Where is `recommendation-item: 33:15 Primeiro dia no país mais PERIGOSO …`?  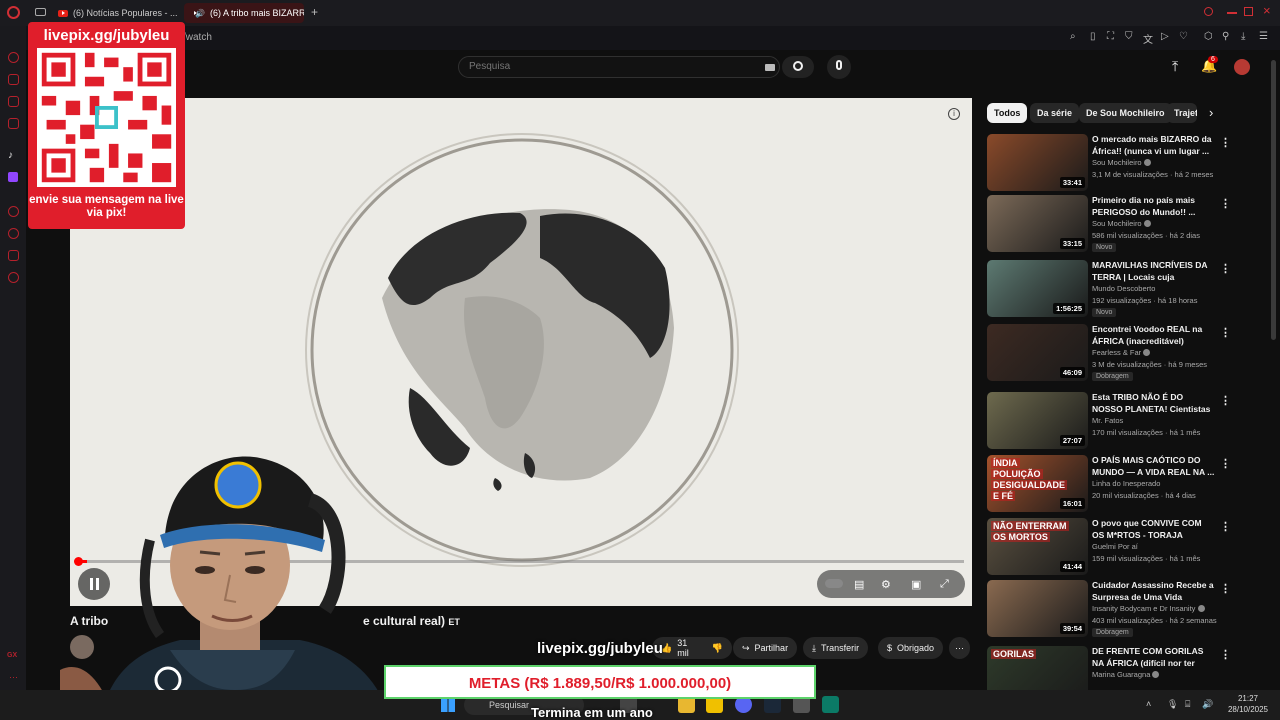
recommendation-item: 33:15 Primeiro dia no país mais PERIGOSO … is located at coordinates (1112, 225).